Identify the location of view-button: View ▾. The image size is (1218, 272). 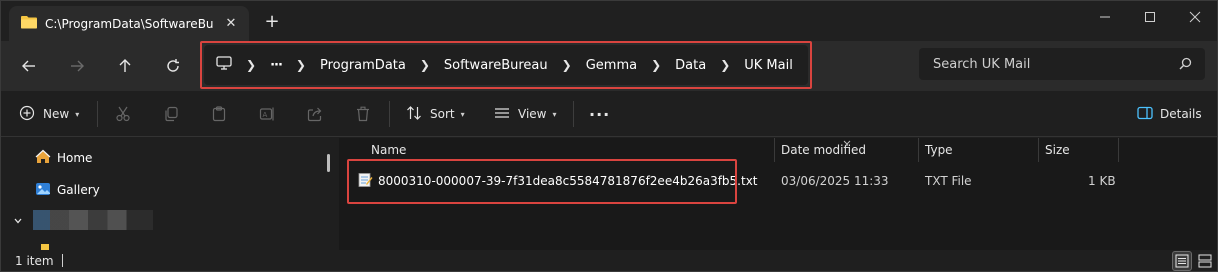
(525, 114).